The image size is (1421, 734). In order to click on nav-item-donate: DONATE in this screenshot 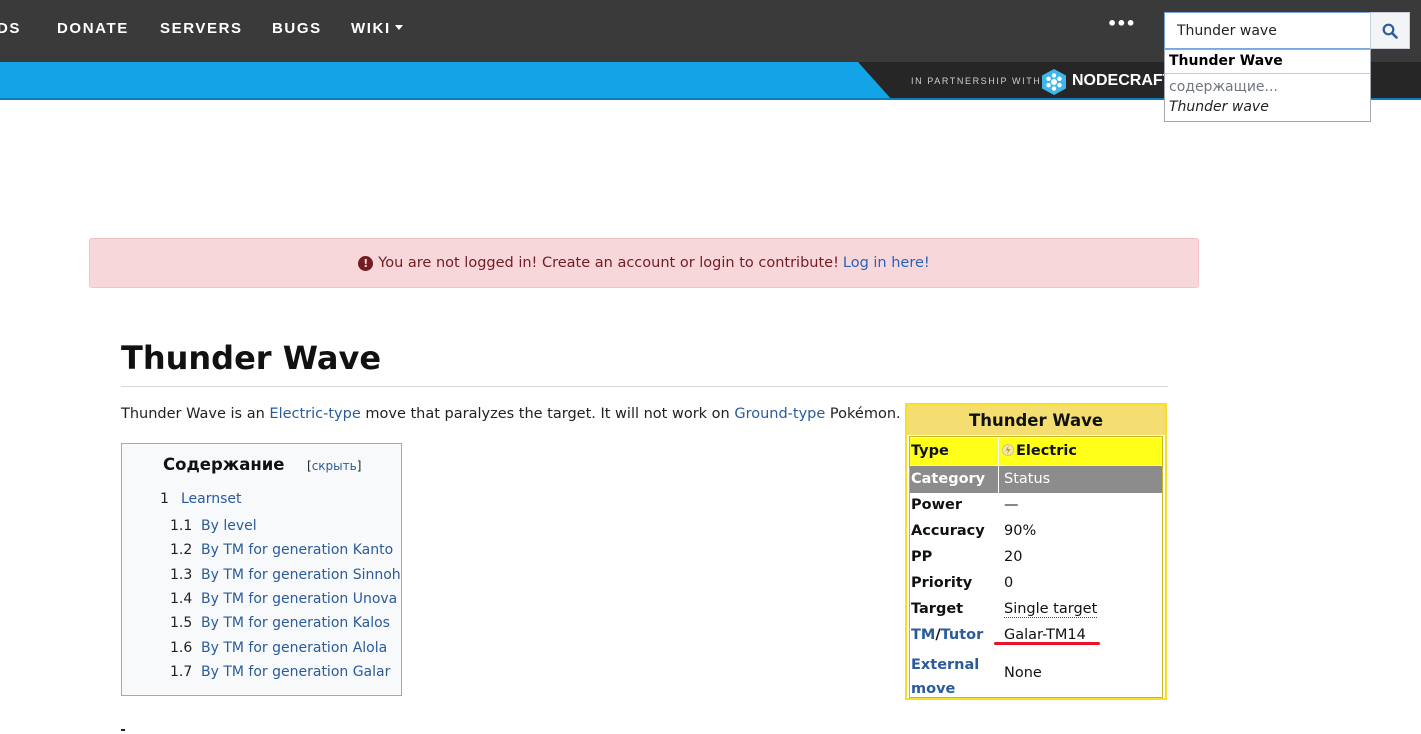, I will do `click(93, 28)`.